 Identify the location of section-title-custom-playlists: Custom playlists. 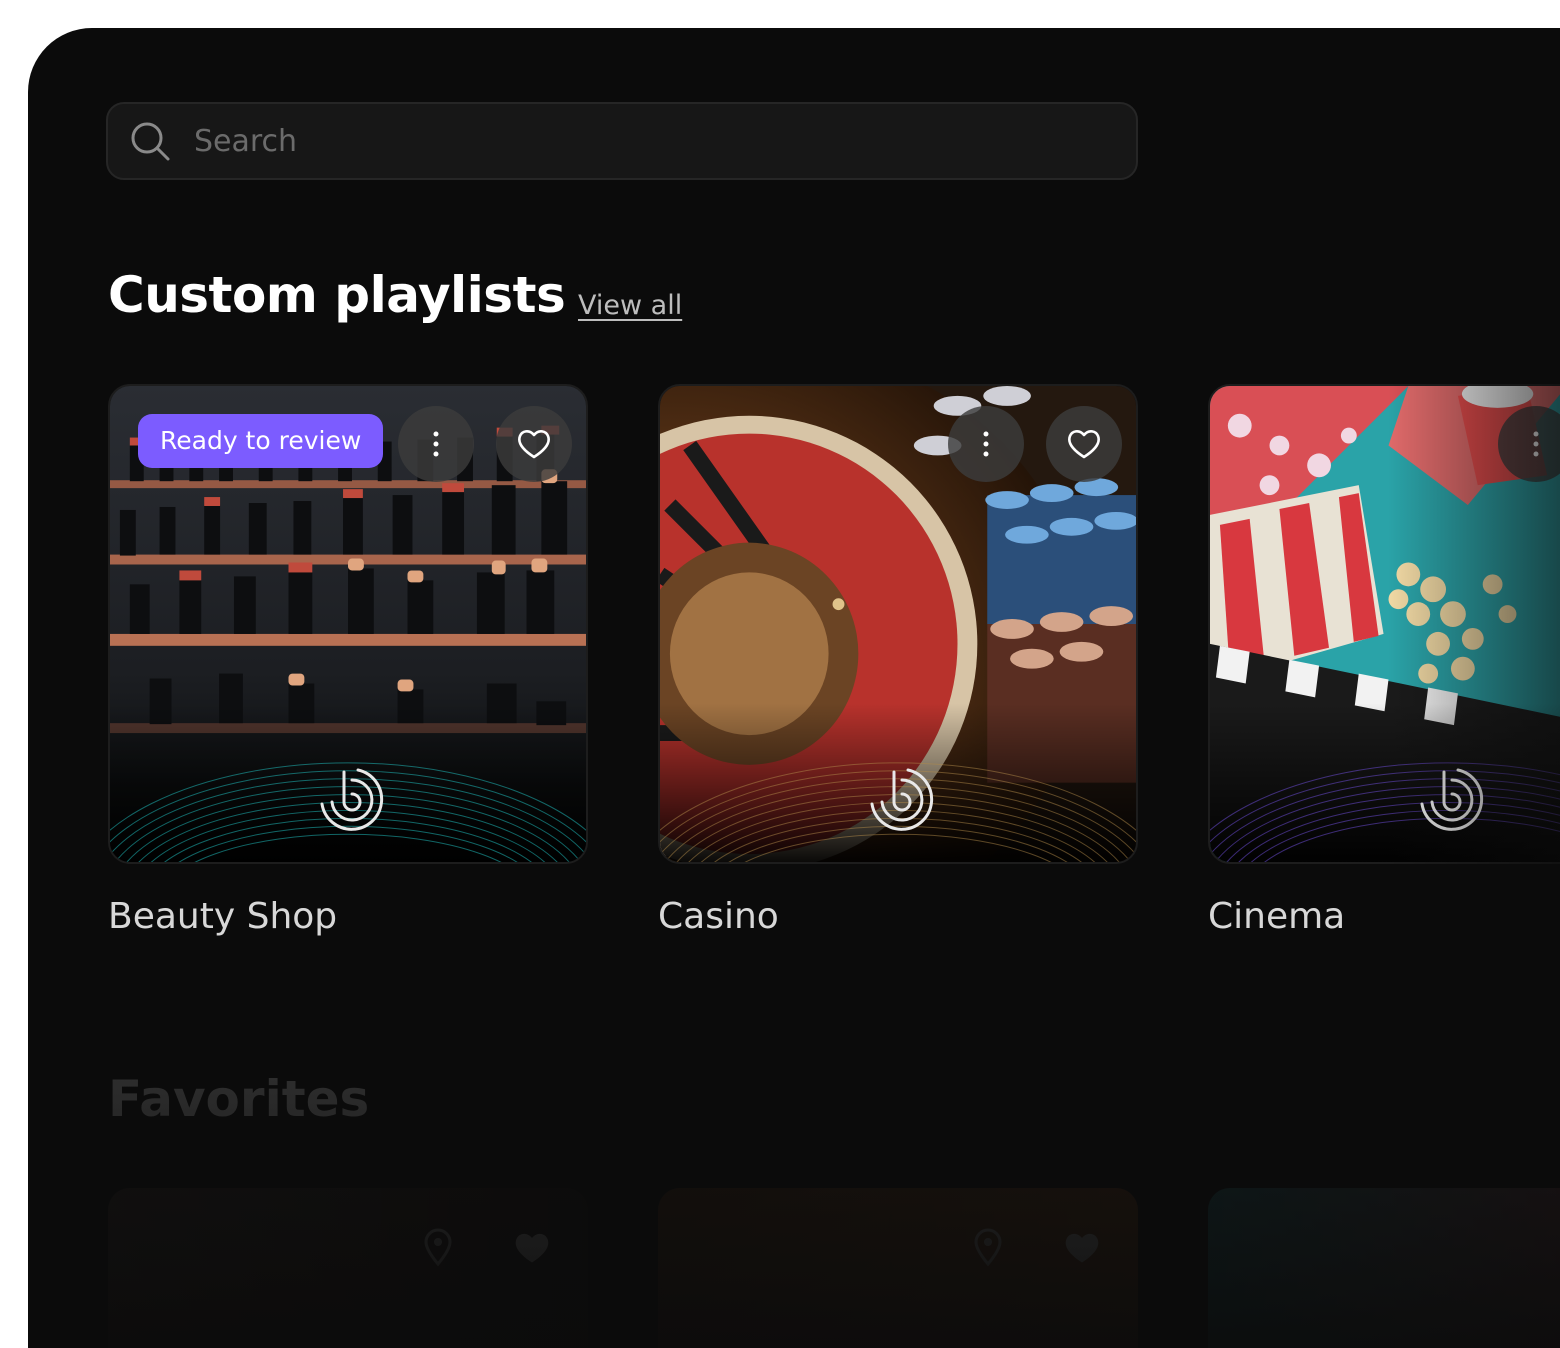
(336, 295).